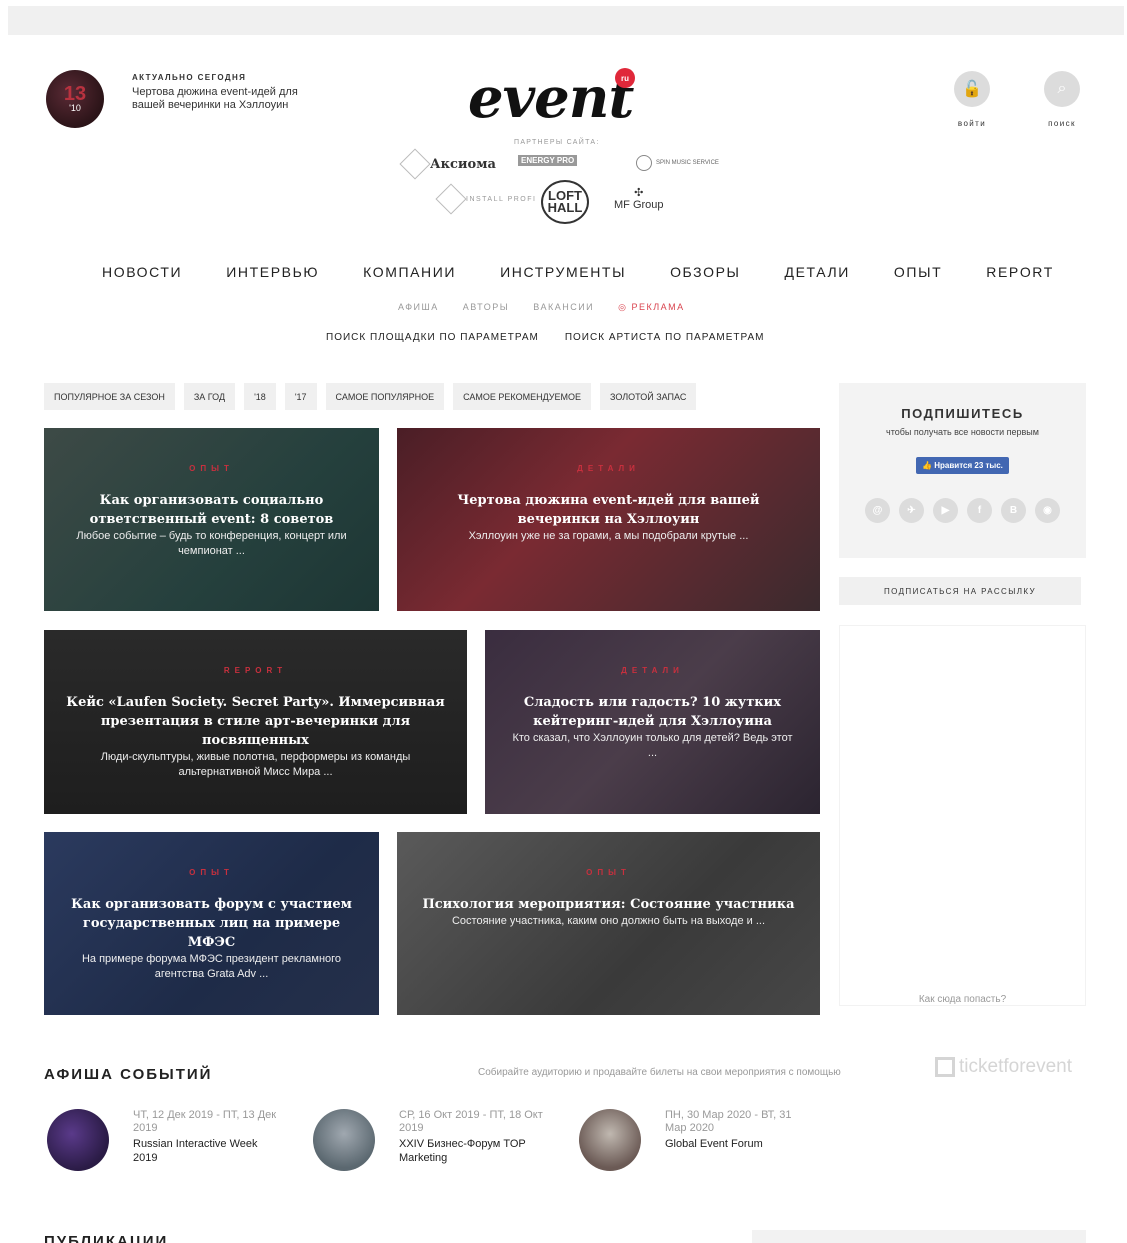 The image size is (1127, 1243). I want to click on nav-companies: КОМПАНИИ, so click(409, 272).